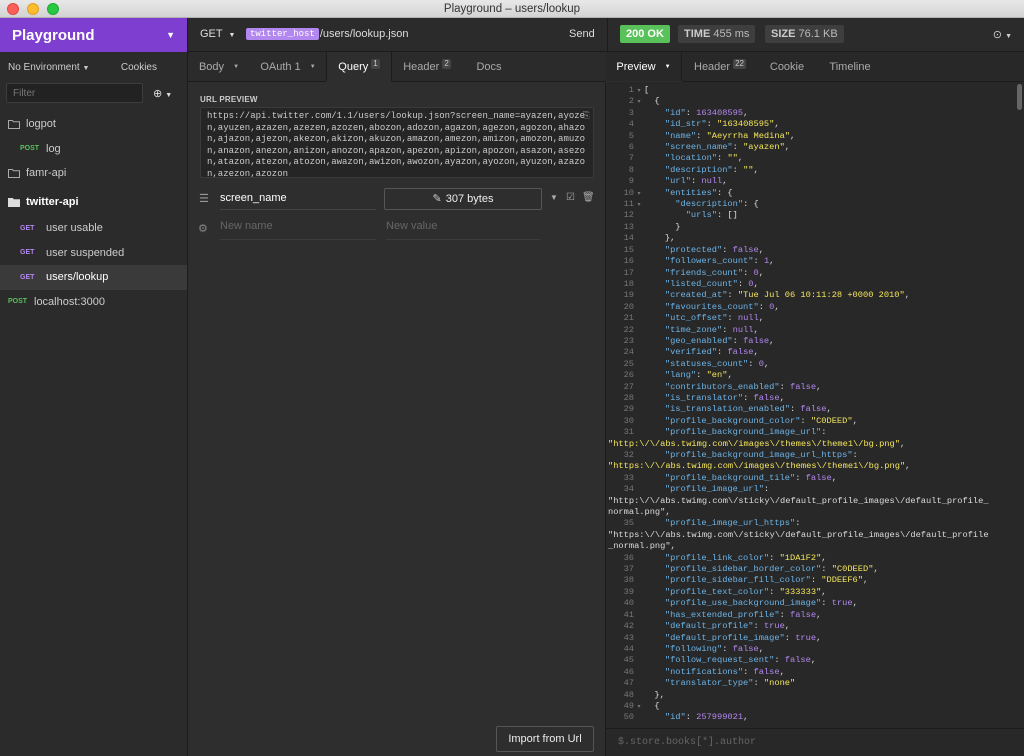  Describe the element at coordinates (586, 117) in the screenshot. I see `copy-icon: ⎘` at that location.